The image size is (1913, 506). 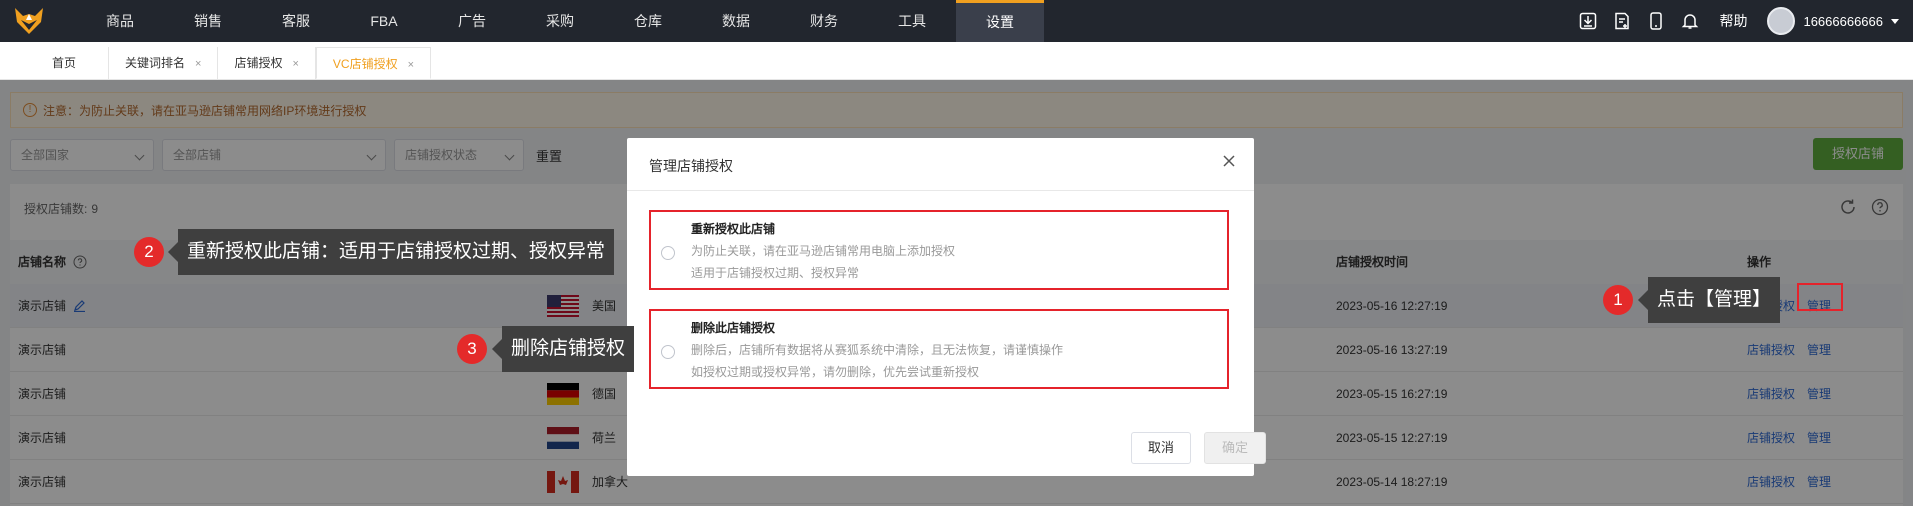 I want to click on bell-icon, so click(x=1690, y=21).